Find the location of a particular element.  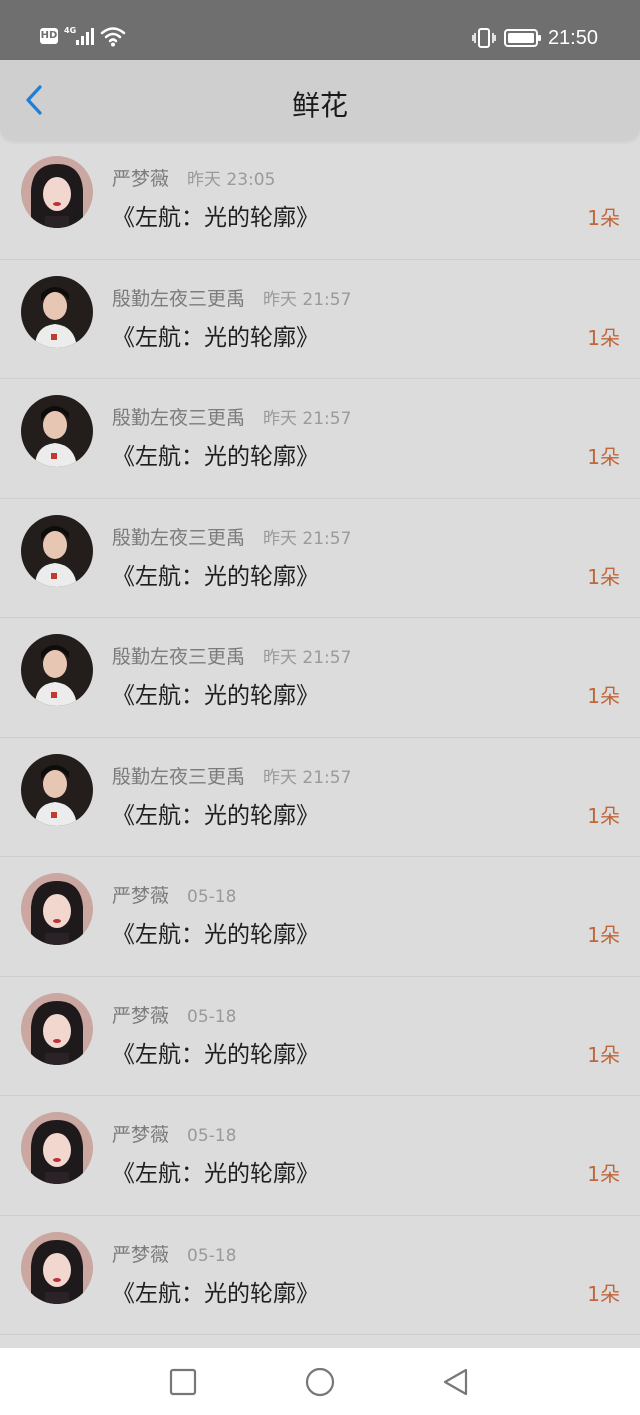

app-header: 鲜花 is located at coordinates (320, 100).